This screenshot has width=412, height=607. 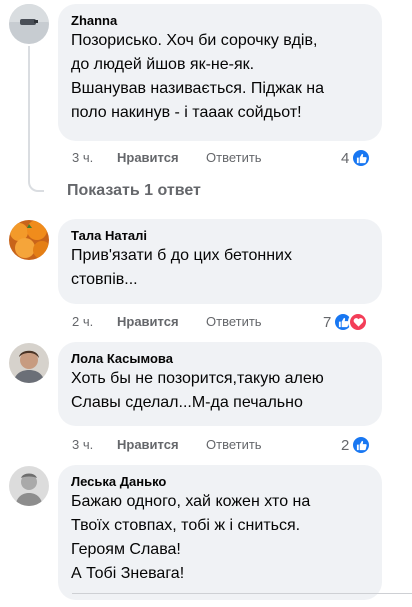 I want to click on comment-author: Лола Касымова, so click(x=220, y=358).